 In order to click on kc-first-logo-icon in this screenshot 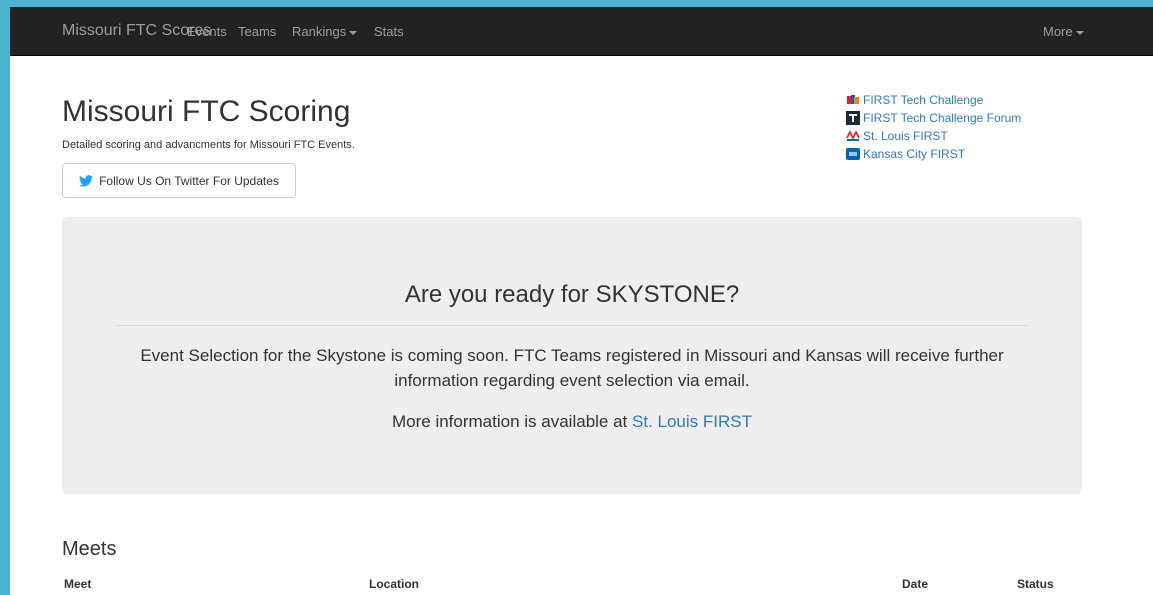, I will do `click(853, 154)`.